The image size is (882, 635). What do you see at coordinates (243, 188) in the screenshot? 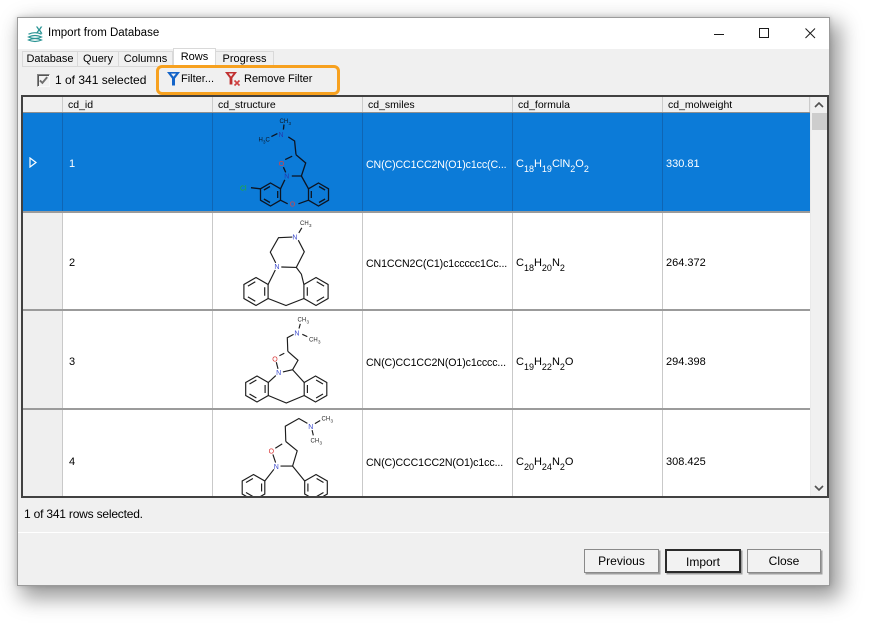
I see `svg-text: Cl` at bounding box center [243, 188].